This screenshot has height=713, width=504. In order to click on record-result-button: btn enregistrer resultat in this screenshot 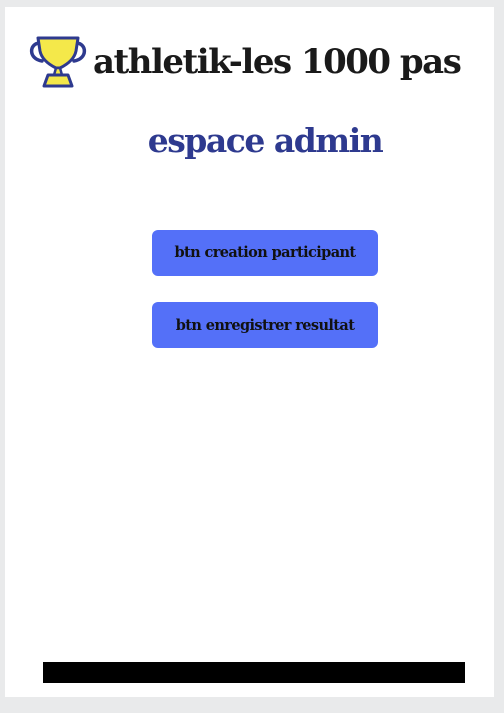, I will do `click(265, 325)`.